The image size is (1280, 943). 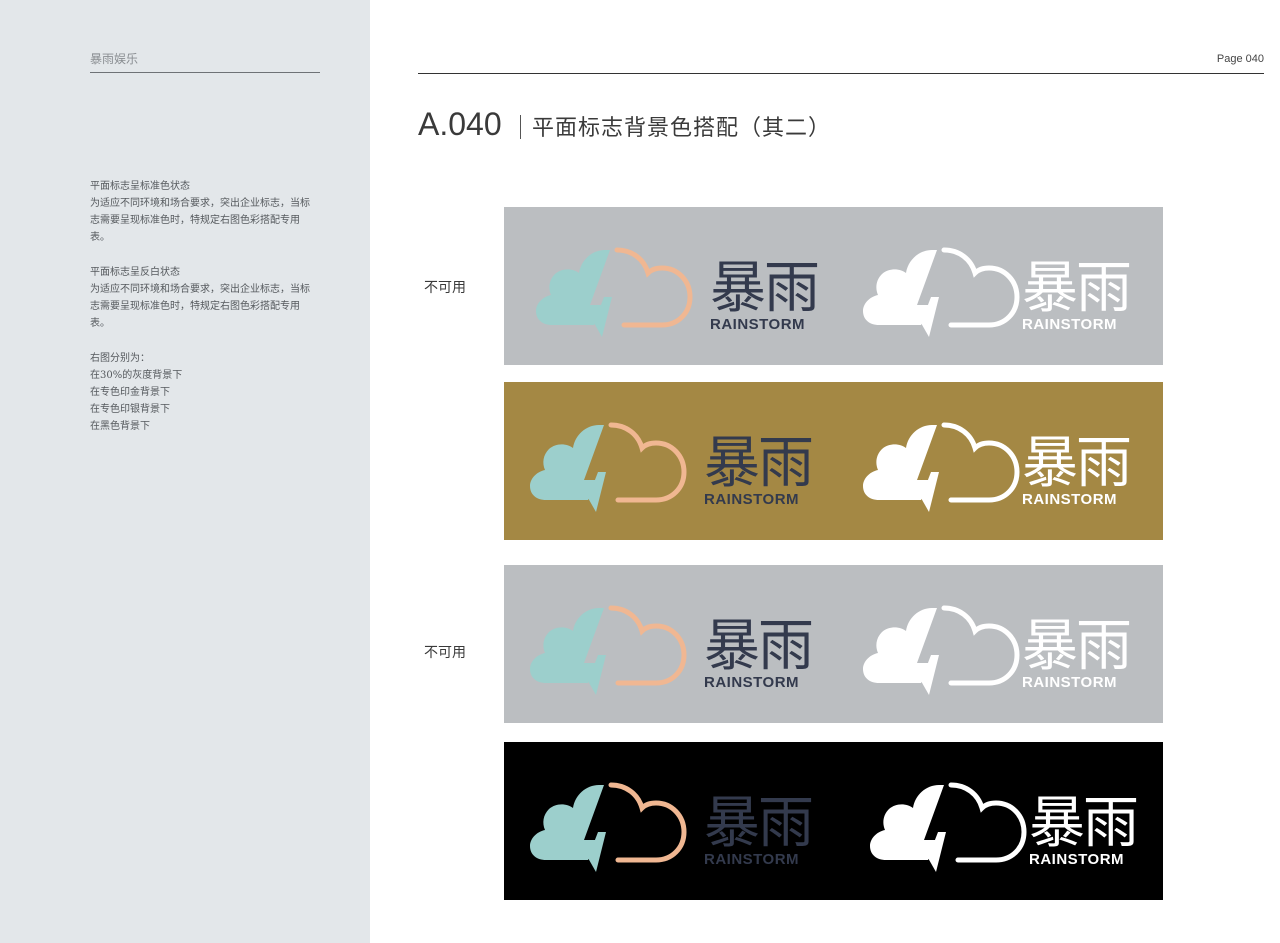 I want to click on description-line: 平面标志呈标准色状态, so click(x=140, y=186).